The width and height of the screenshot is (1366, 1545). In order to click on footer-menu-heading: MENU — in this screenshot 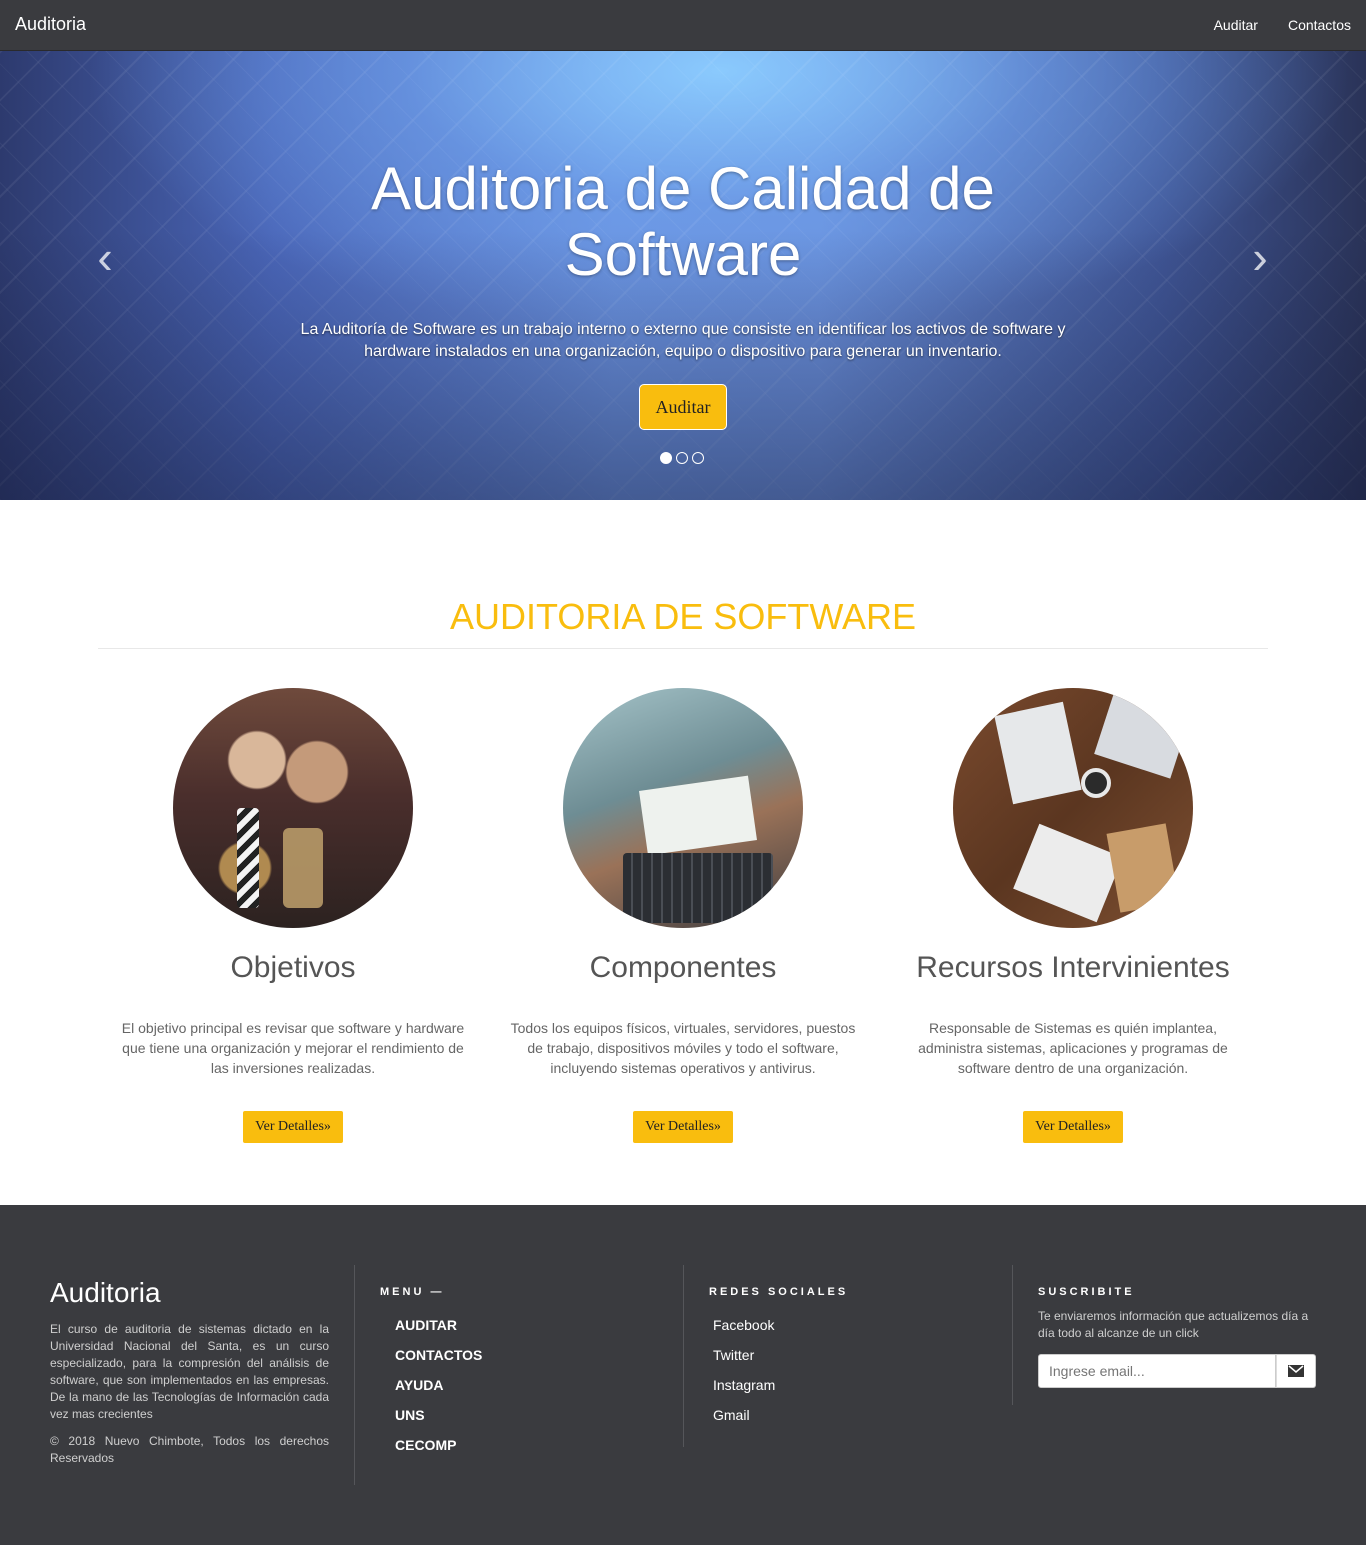, I will do `click(412, 1292)`.